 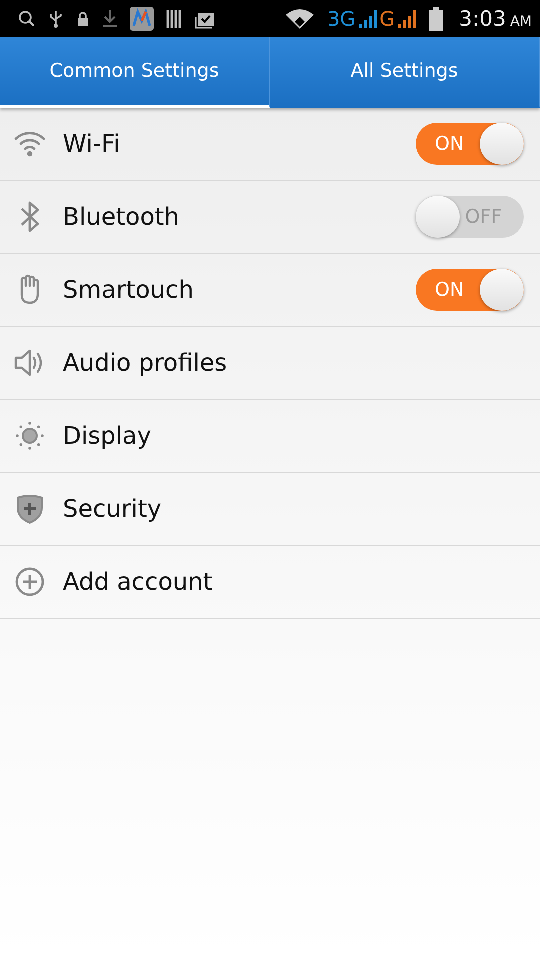 What do you see at coordinates (135, 72) in the screenshot?
I see `settings-tab: Common Settings` at bounding box center [135, 72].